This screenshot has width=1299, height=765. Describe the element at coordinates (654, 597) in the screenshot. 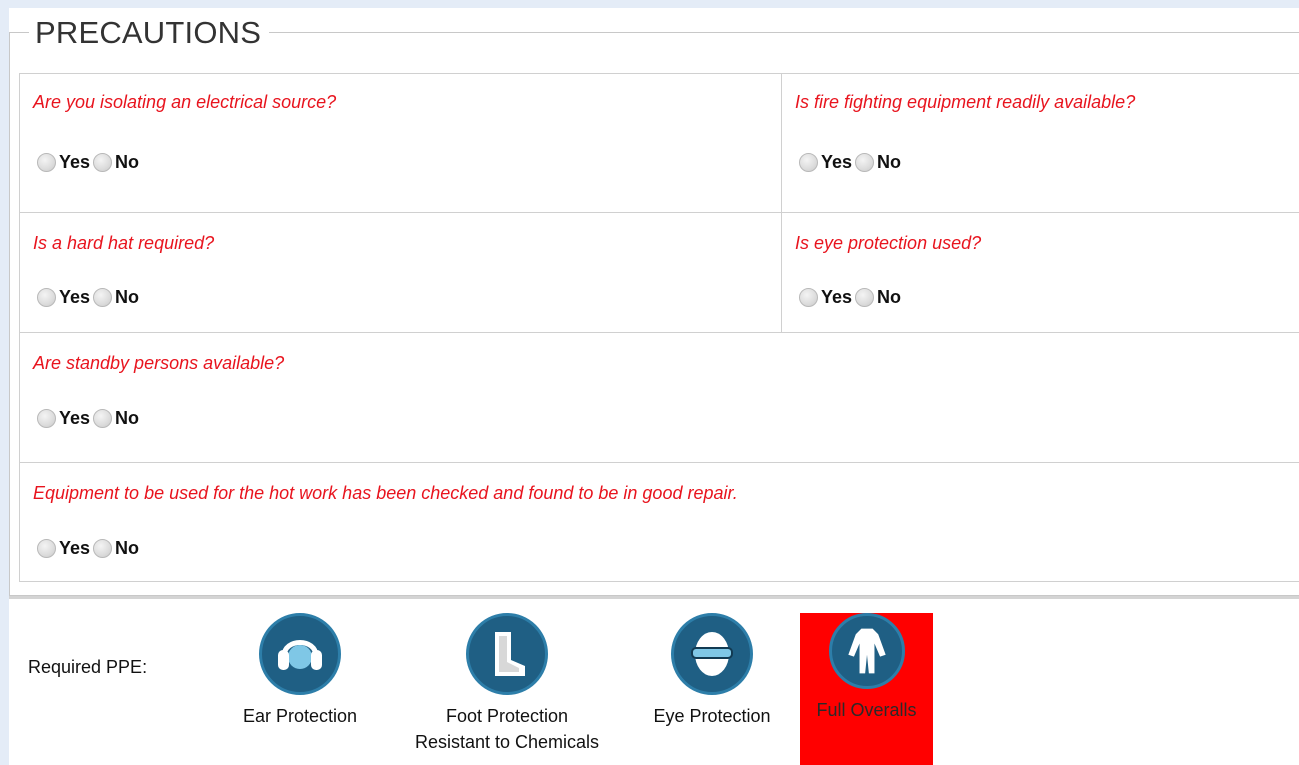

I see `section-divider` at that location.